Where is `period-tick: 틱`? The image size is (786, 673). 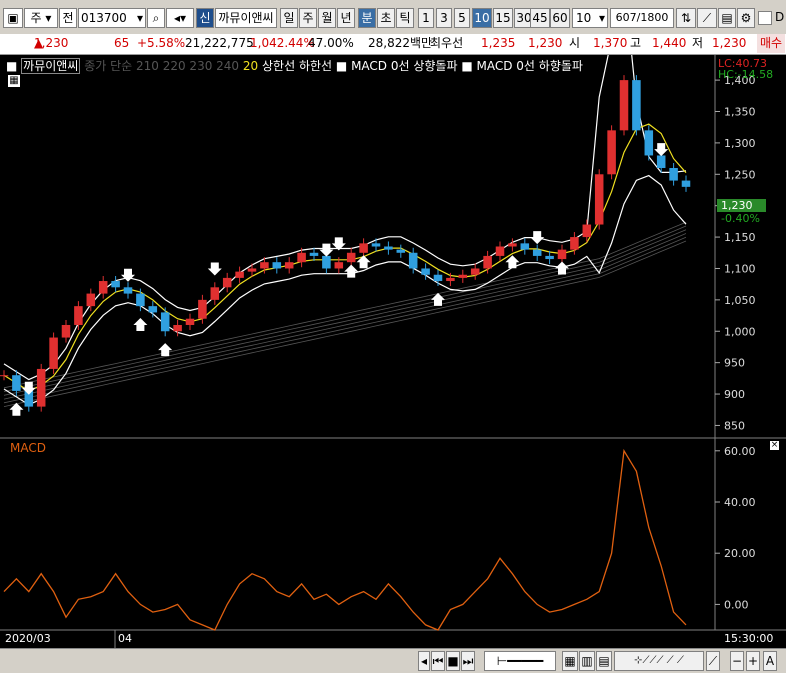
period-tick: 틱 is located at coordinates (405, 18).